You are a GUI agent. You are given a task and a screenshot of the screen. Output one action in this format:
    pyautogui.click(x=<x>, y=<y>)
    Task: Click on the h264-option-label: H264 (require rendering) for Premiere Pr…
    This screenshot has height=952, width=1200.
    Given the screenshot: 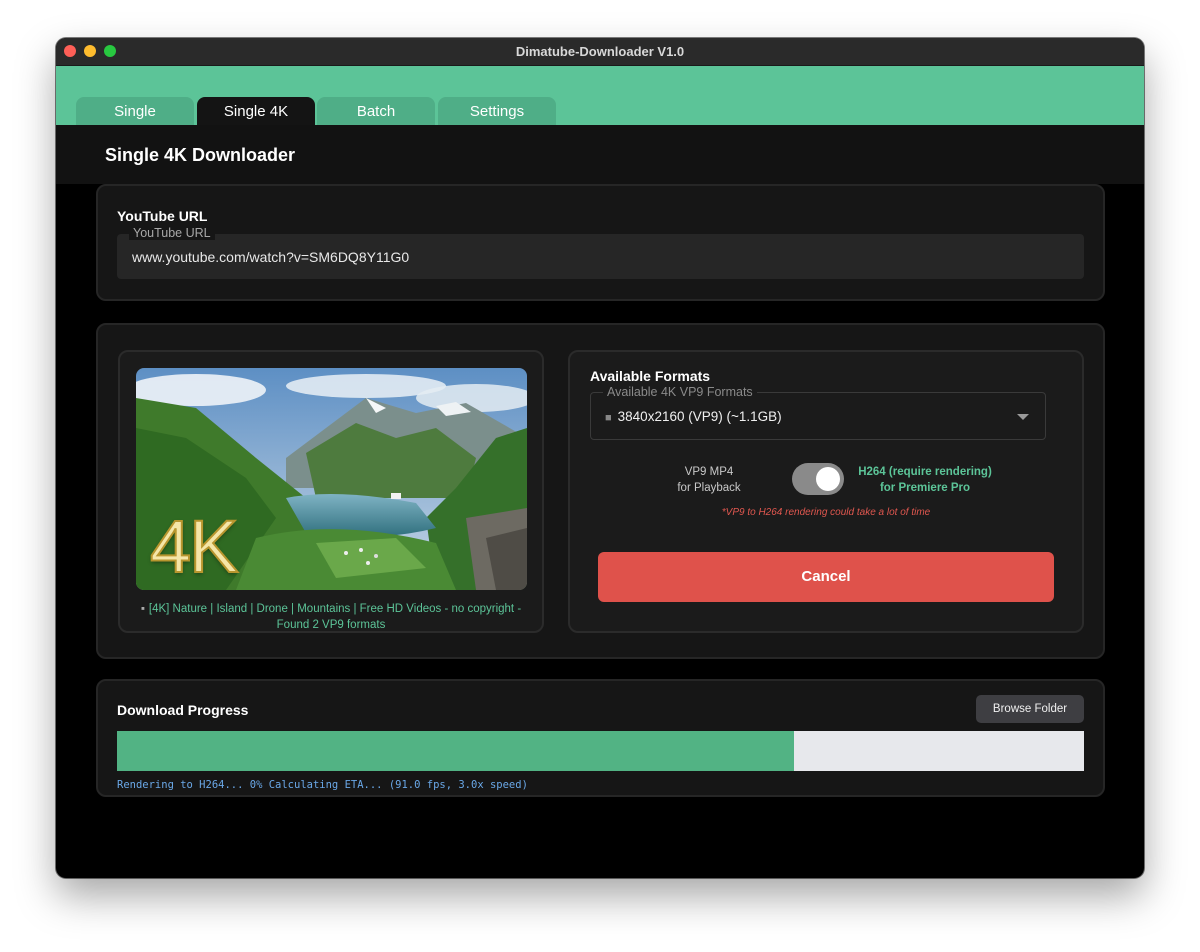 What is the action you would take?
    pyautogui.click(x=925, y=480)
    